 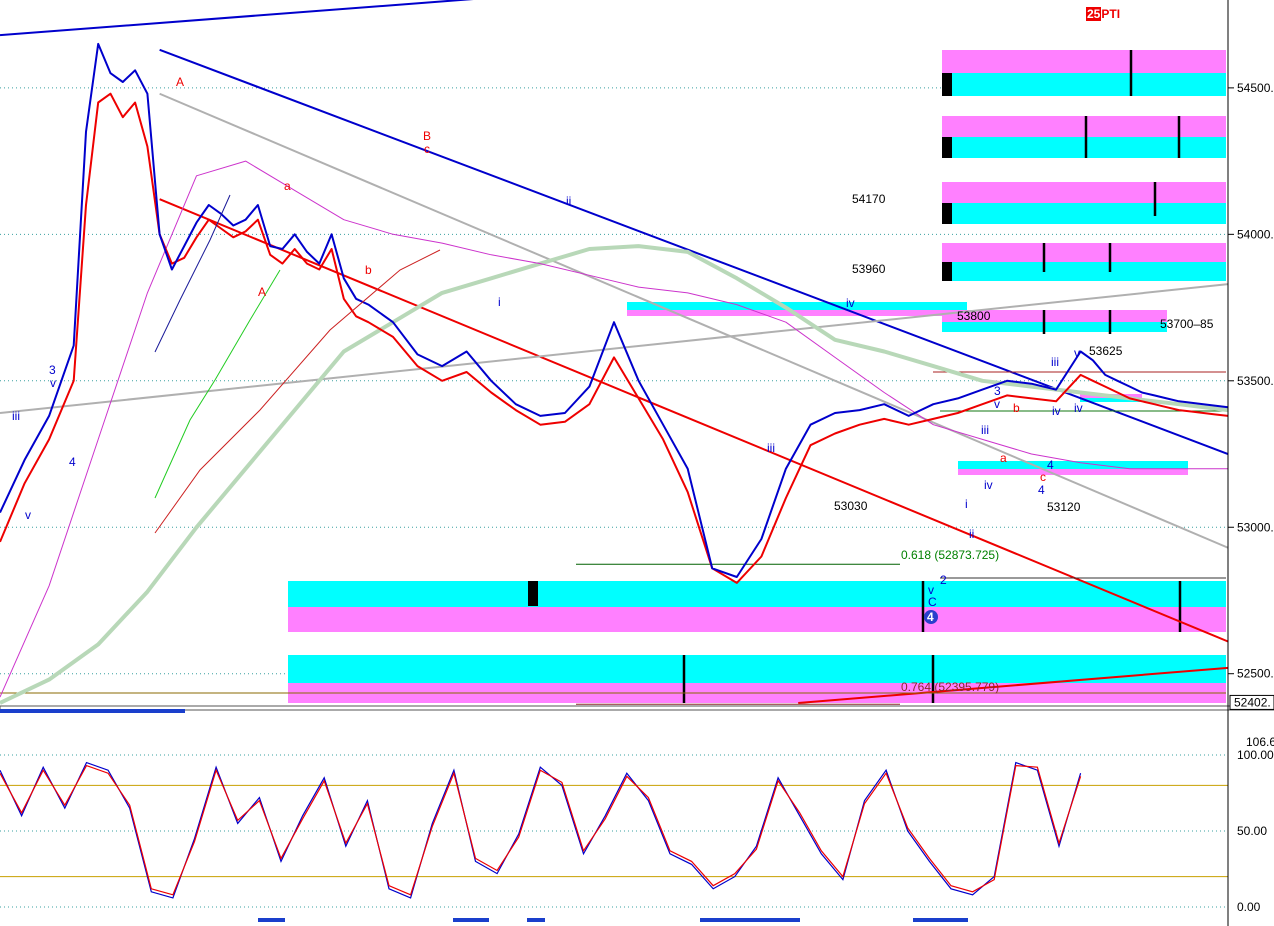 I want to click on series-thin-blue, so click(x=192, y=273).